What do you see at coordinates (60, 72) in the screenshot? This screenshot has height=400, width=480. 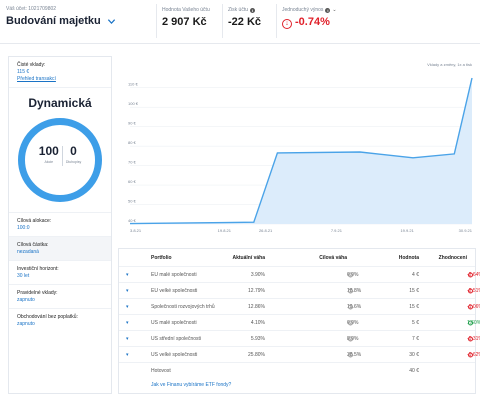 I see `net-deposits-section: Čisté vklady: 115 € Přehled transakcí` at bounding box center [60, 72].